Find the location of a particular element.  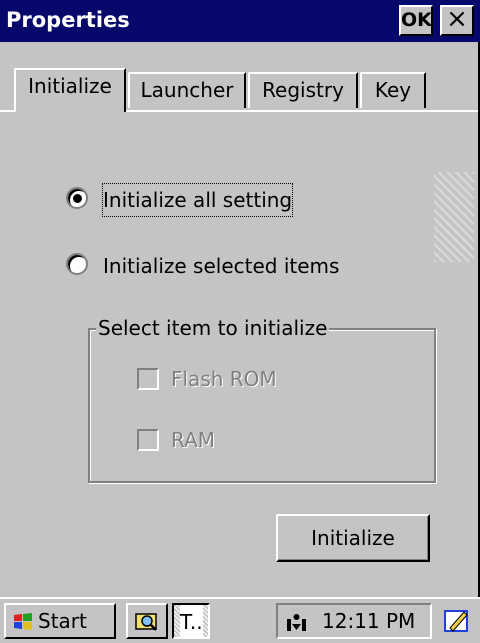

tab-launcher: Launcher is located at coordinates (187, 90).